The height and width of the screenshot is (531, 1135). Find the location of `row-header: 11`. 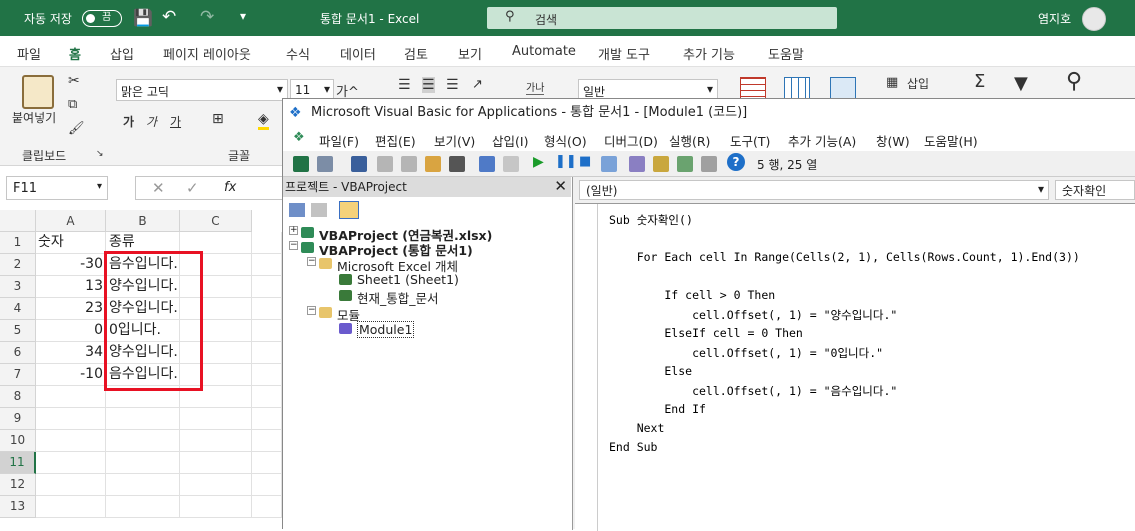

row-header: 11 is located at coordinates (18, 463).